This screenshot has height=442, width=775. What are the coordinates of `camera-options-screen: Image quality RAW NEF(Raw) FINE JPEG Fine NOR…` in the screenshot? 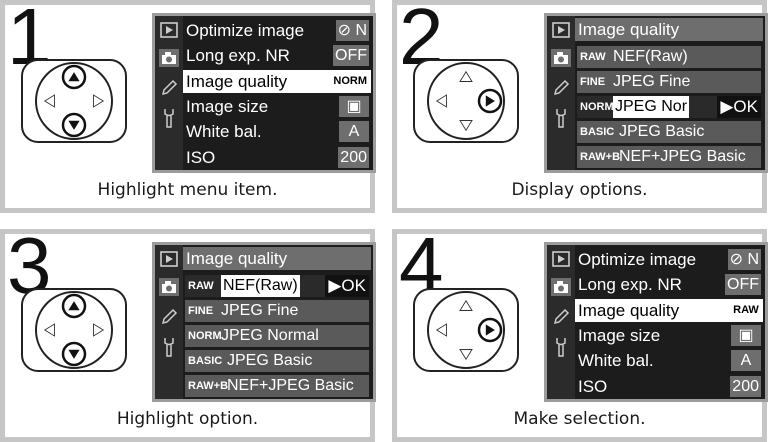 It's located at (656, 93).